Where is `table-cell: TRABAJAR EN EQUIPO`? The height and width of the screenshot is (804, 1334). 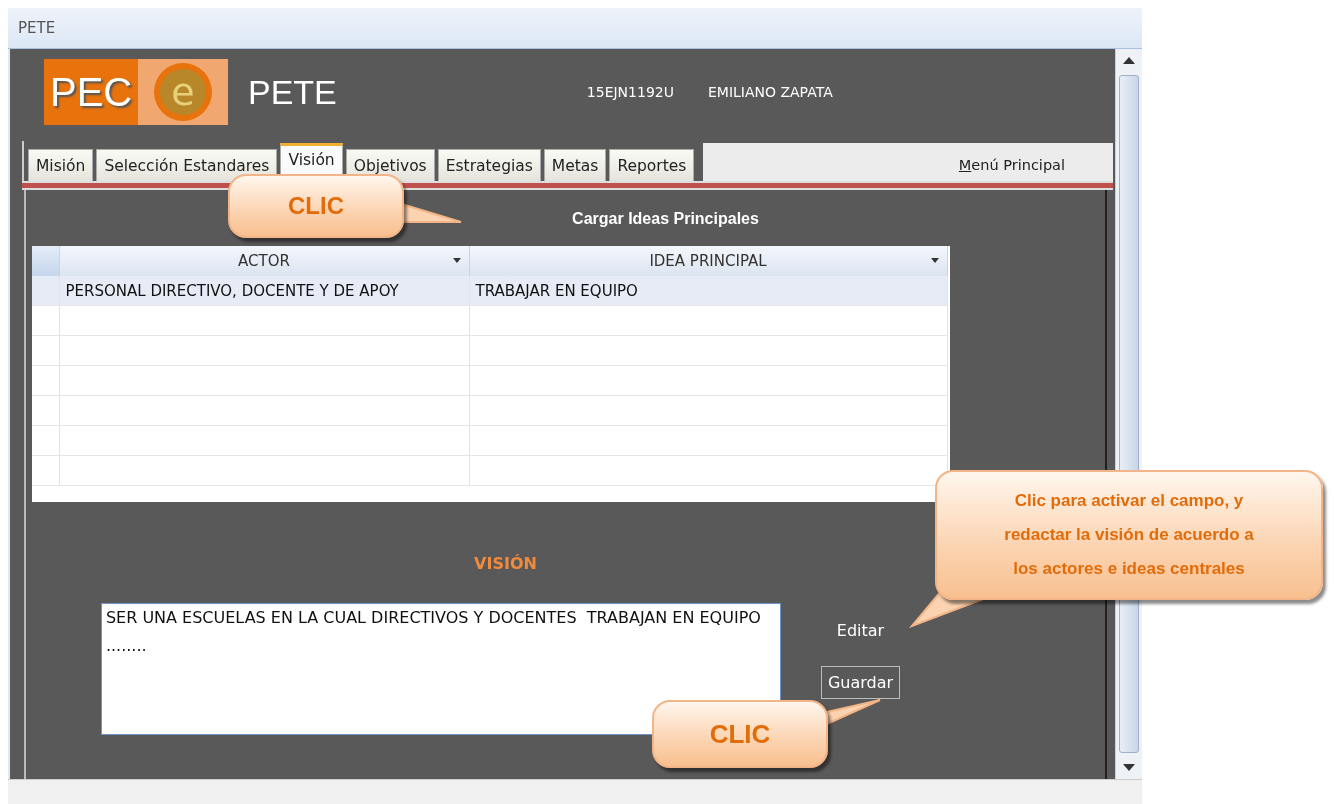 table-cell: TRABAJAR EN EQUIPO is located at coordinates (708, 291).